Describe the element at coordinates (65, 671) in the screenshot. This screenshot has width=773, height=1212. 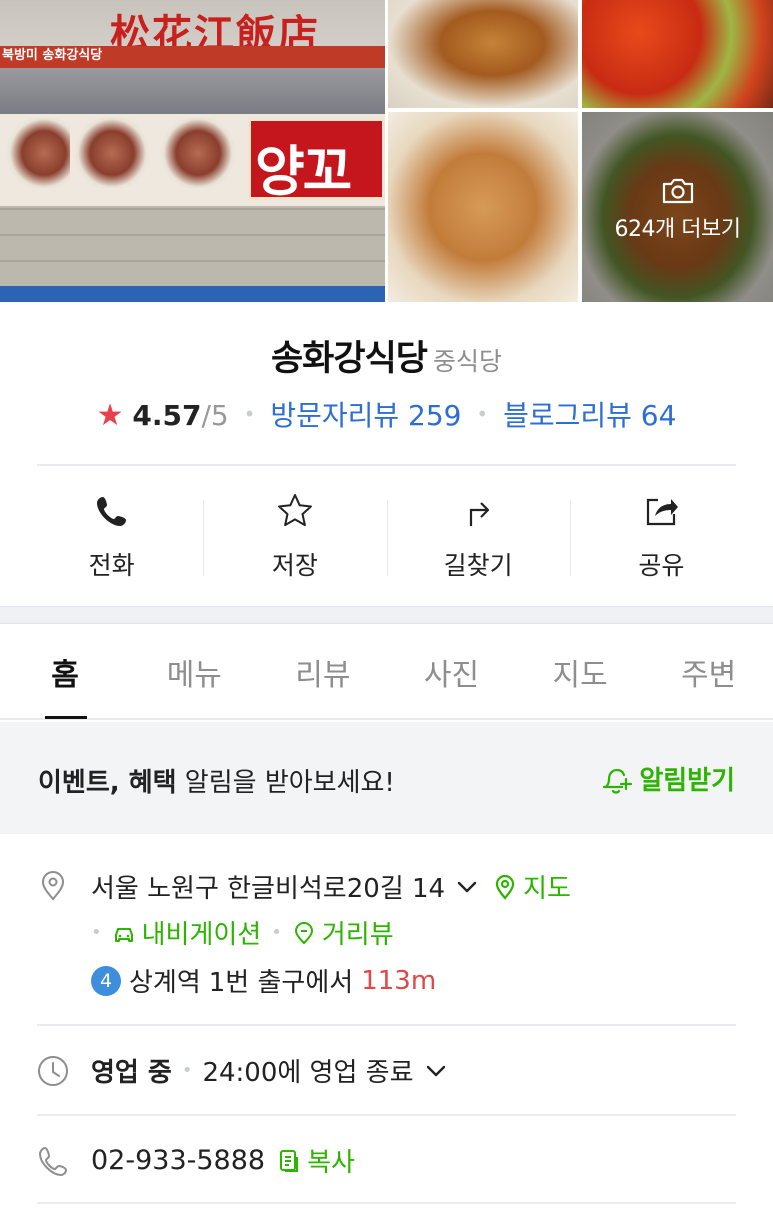
I see `tab-home: 홈` at that location.